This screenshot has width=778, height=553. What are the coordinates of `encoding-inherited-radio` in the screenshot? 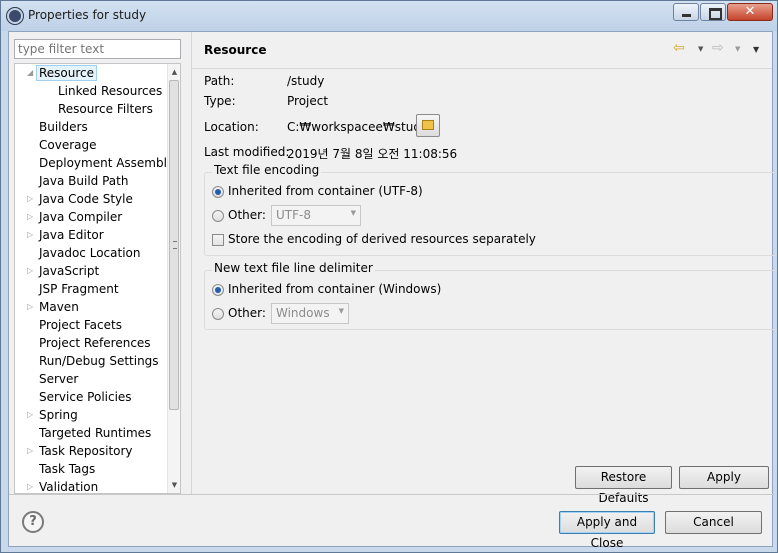 It's located at (218, 192).